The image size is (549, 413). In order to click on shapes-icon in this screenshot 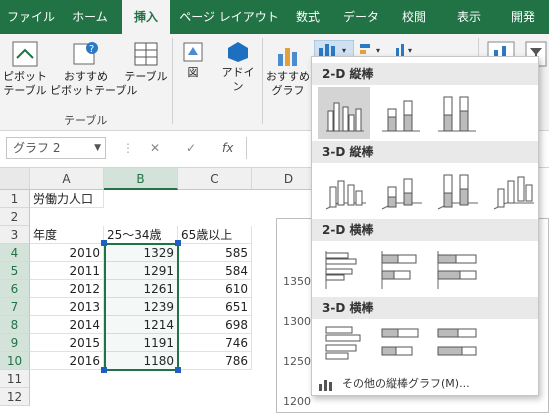, I will do `click(193, 52)`.